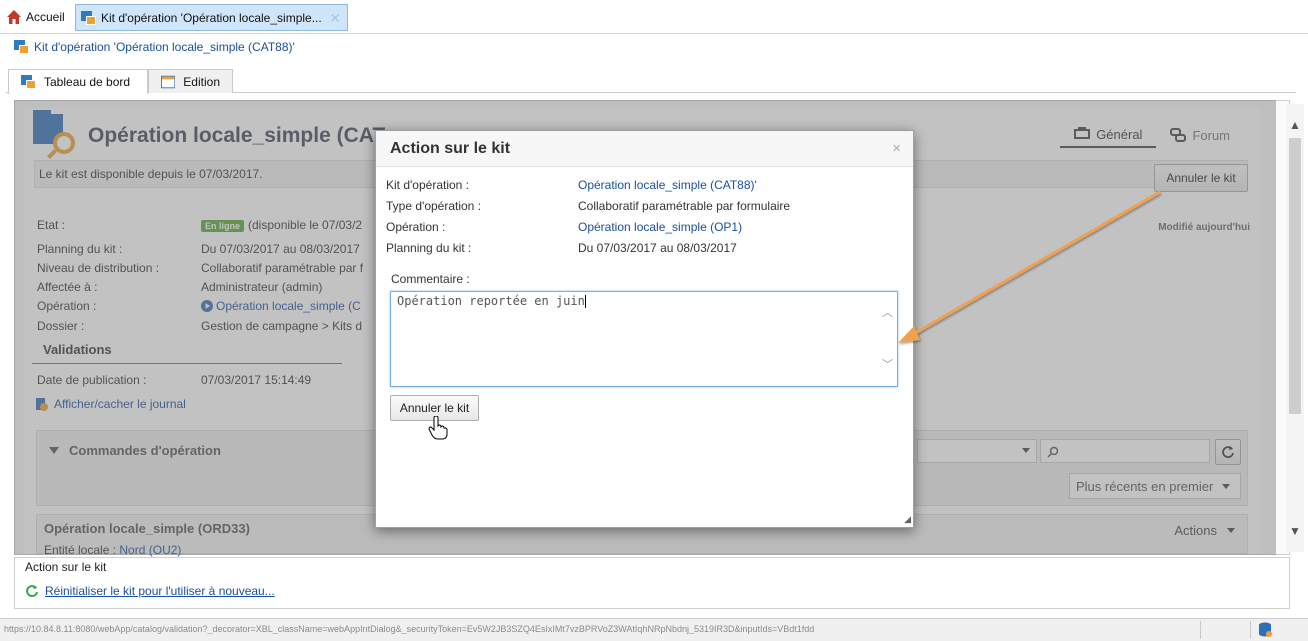  I want to click on tab-edition: Edition, so click(190, 81).